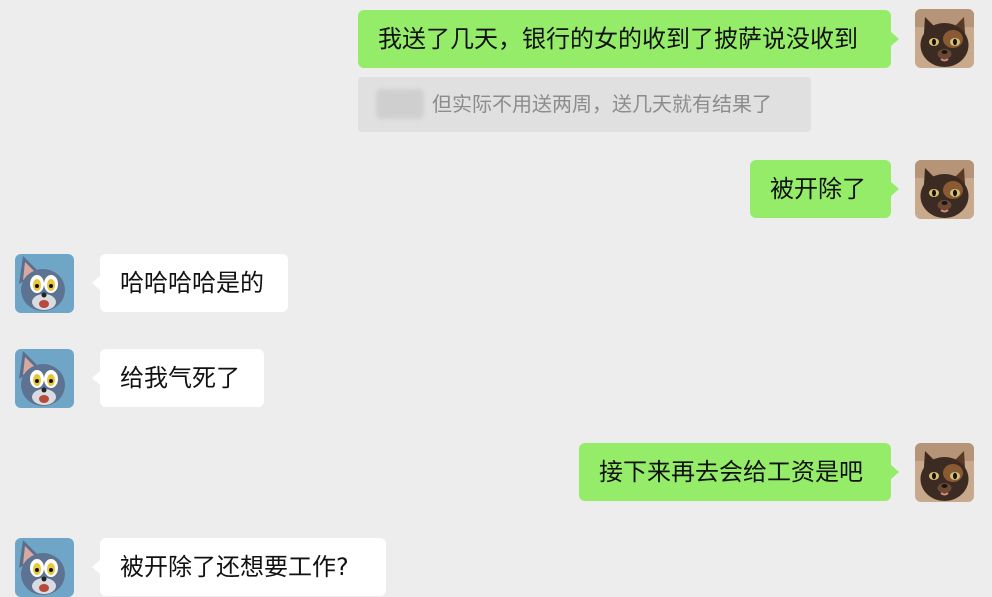 This screenshot has height=597, width=992. I want to click on message-bubble-received: 给我气死了, so click(178, 378).